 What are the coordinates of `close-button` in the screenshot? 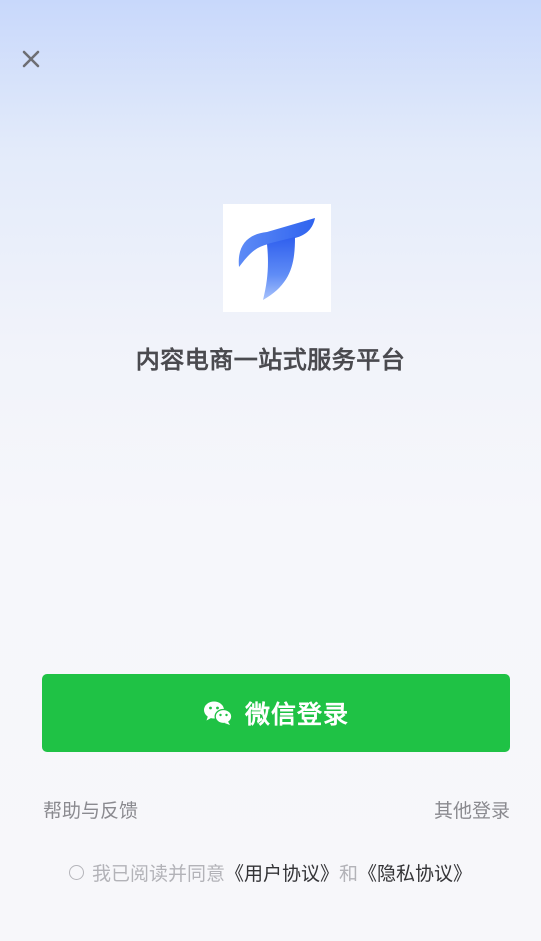 It's located at (31, 59).